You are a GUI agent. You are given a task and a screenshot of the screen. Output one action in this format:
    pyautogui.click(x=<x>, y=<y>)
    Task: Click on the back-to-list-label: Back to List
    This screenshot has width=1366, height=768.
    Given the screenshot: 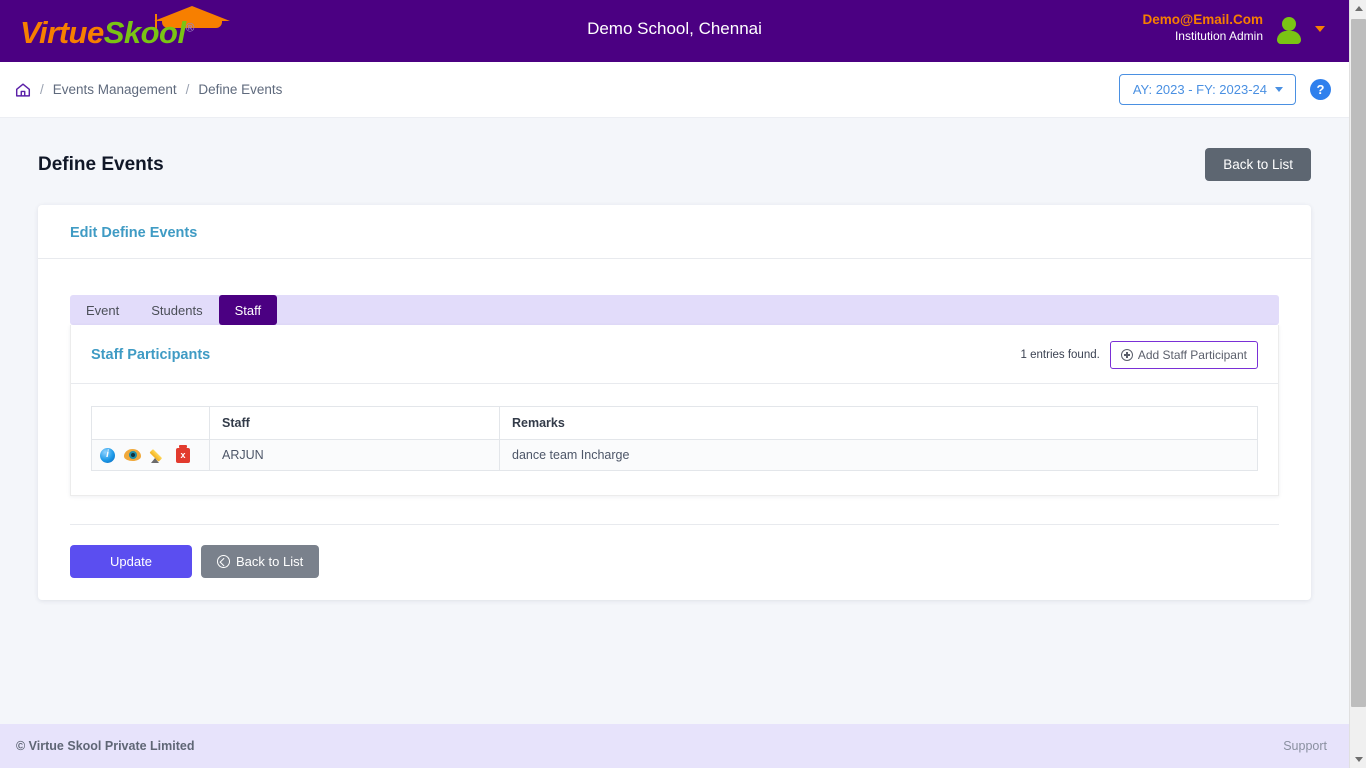 What is the action you would take?
    pyautogui.click(x=270, y=561)
    